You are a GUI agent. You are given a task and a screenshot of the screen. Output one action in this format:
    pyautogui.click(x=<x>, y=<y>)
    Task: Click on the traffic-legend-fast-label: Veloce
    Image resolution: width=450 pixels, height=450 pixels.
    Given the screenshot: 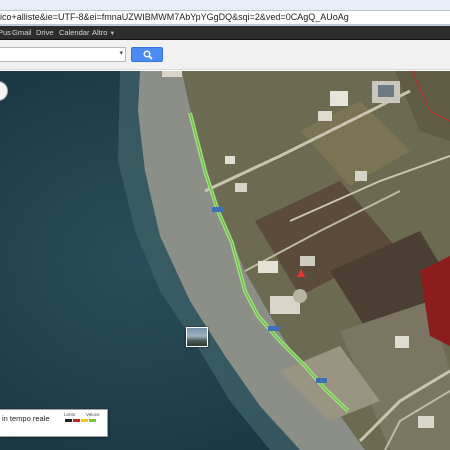 What is the action you would take?
    pyautogui.click(x=93, y=414)
    